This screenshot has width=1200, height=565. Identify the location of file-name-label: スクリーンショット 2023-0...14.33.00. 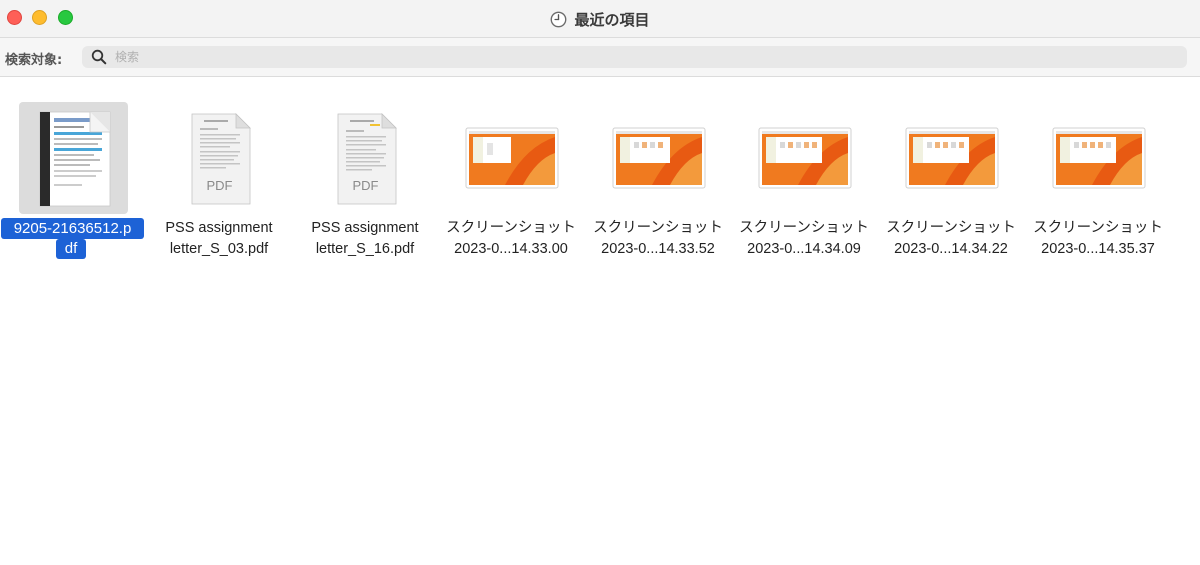
(511, 239).